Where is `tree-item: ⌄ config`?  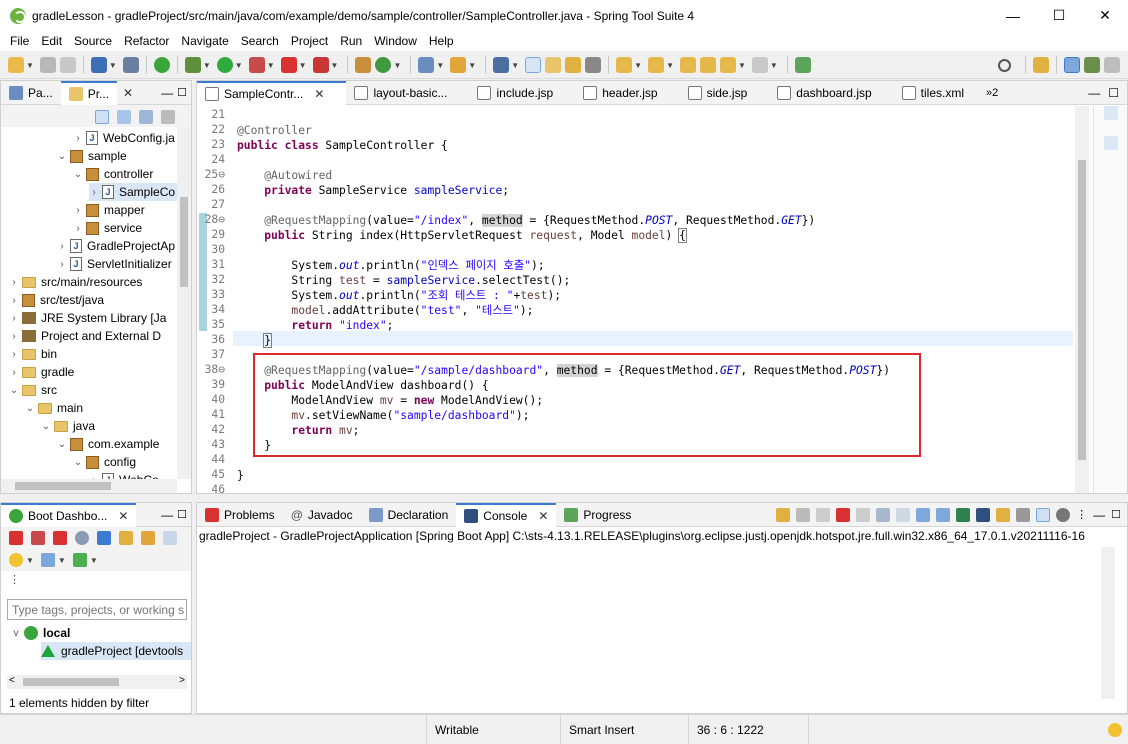 tree-item: ⌄ config is located at coordinates (104, 462).